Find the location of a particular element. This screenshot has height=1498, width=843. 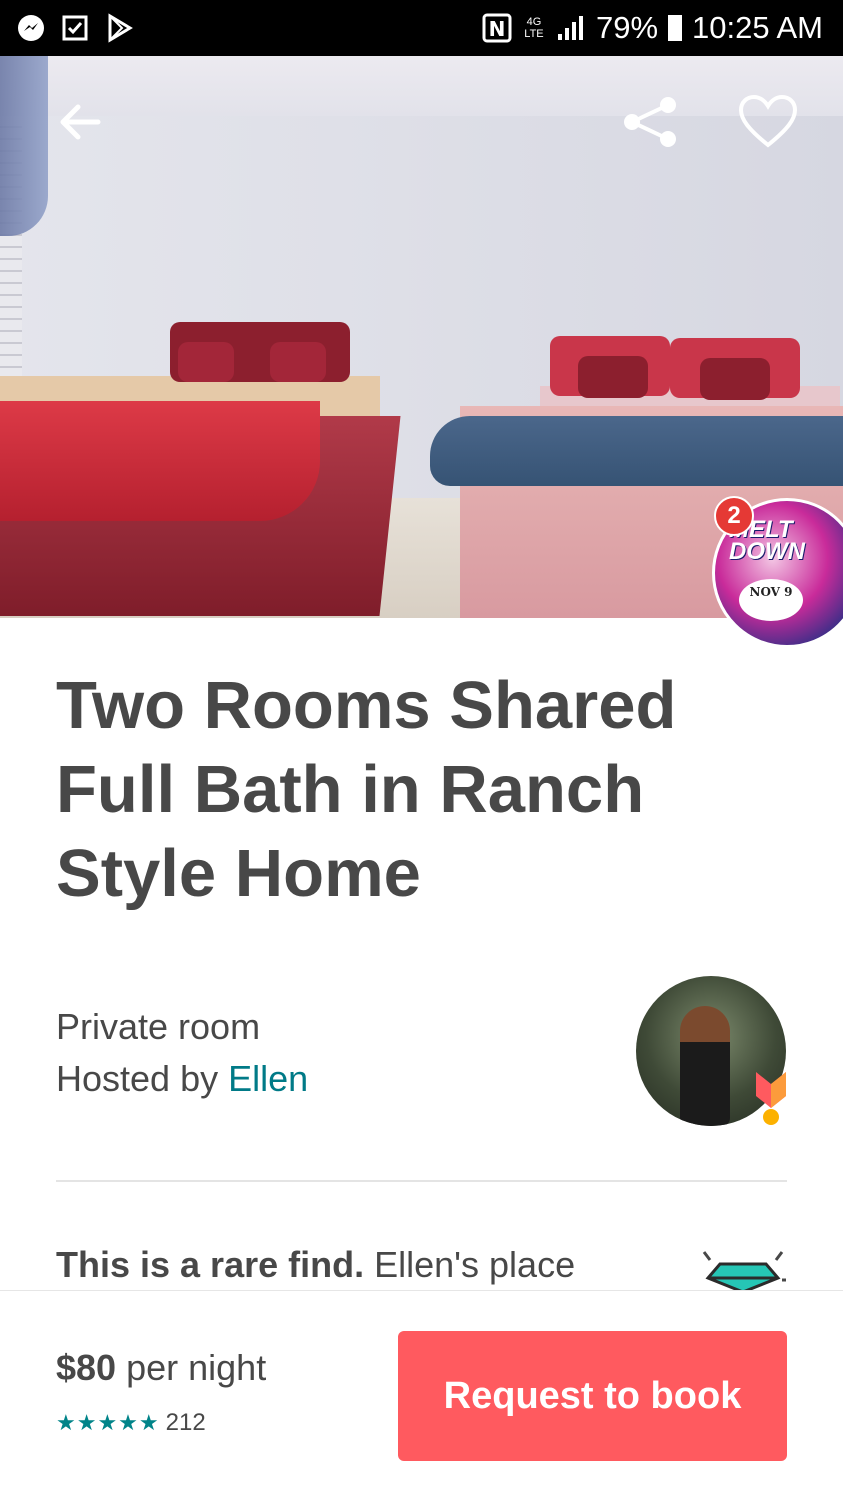

signal-icon is located at coordinates (571, 28).